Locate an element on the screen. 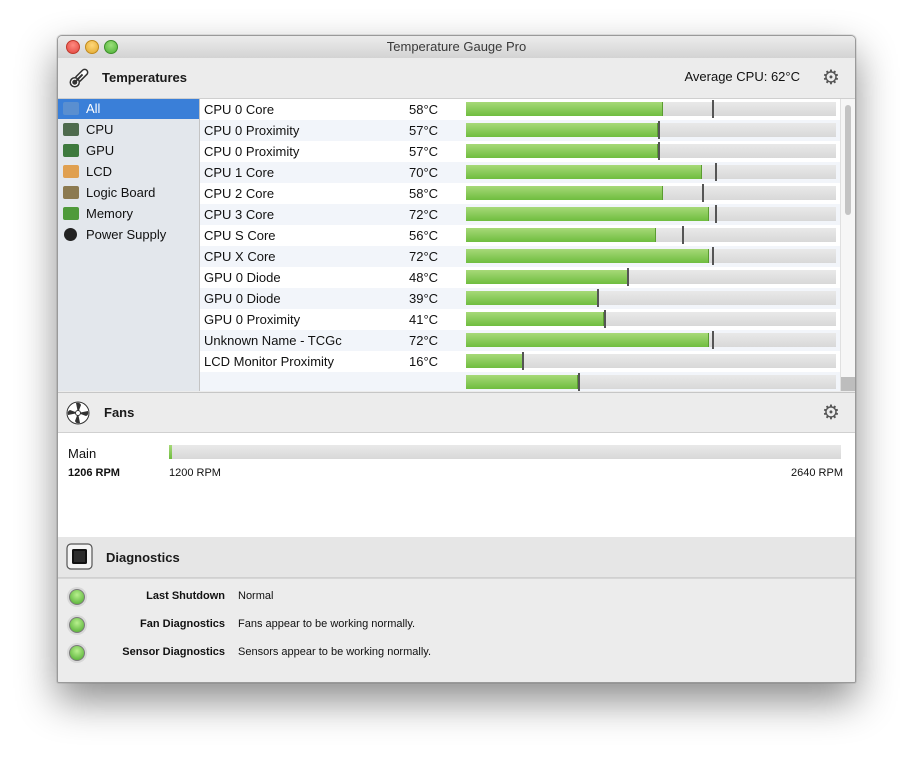 The width and height of the screenshot is (911, 760). sensor-temperature: 48°C is located at coordinates (424, 277).